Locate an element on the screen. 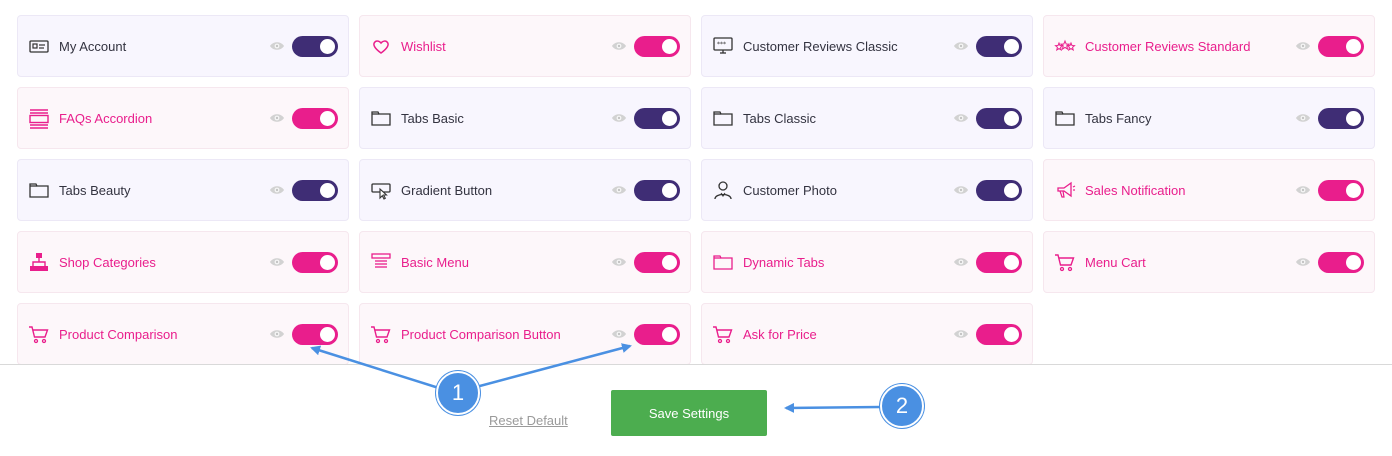  widget-label: Ask for Price is located at coordinates (780, 334).